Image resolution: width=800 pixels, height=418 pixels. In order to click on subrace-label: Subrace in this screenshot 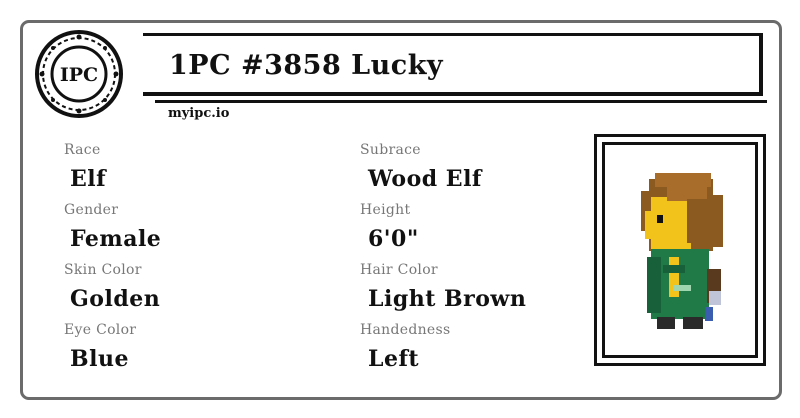, I will do `click(390, 150)`.